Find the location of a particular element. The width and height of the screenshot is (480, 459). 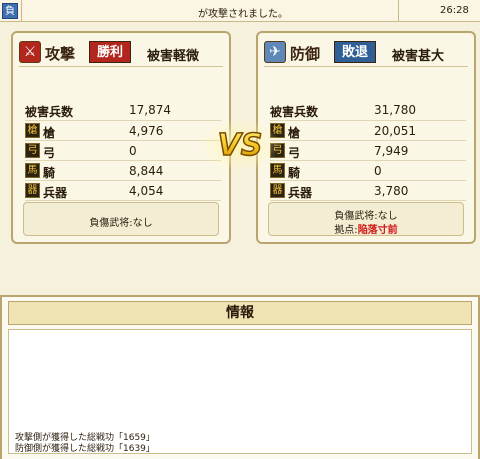

log-line: 防御側が獲得した総戦功「1639」 is located at coordinates (85, 449).